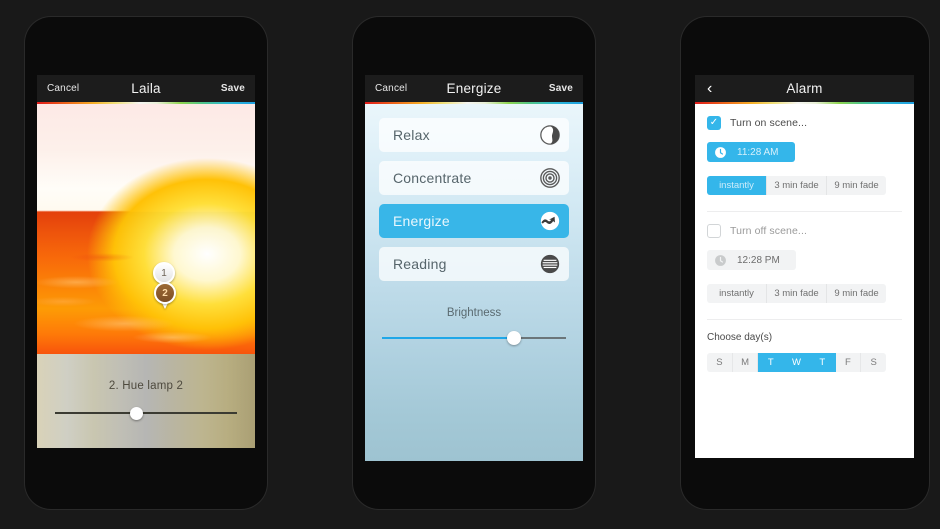 The width and height of the screenshot is (940, 529). What do you see at coordinates (745, 362) in the screenshot?
I see `day-monday: M` at bounding box center [745, 362].